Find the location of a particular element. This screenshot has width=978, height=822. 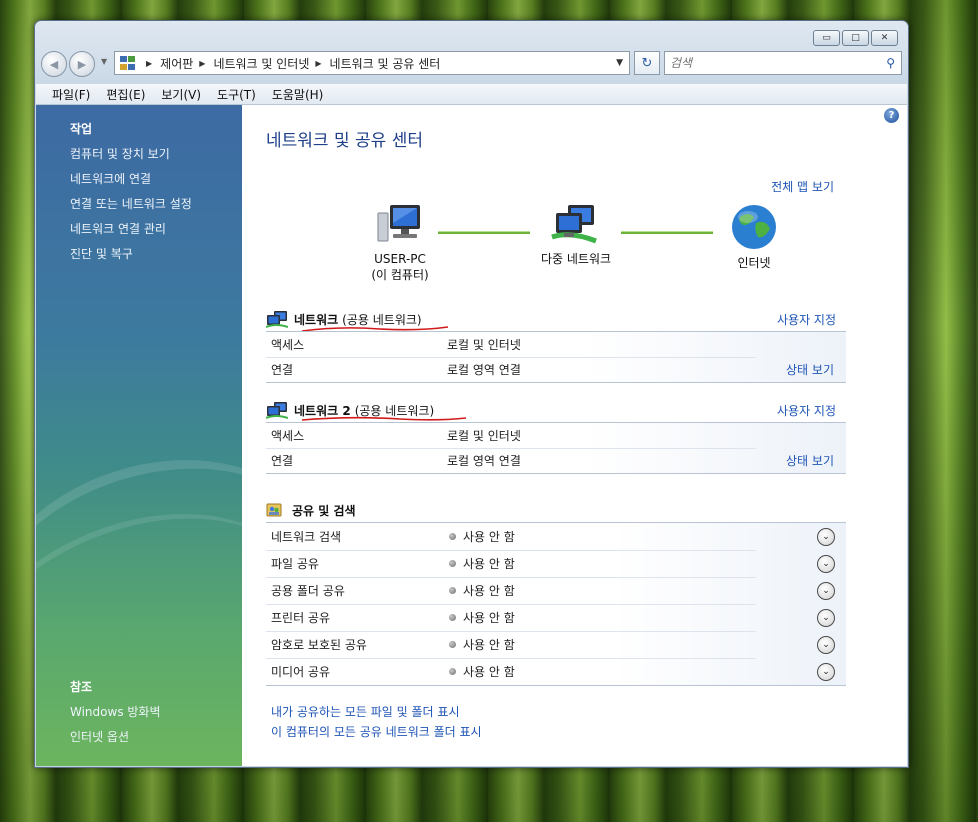

network-1-access-row: 액세스 로컬 및 인터넷 is located at coordinates (556, 344).